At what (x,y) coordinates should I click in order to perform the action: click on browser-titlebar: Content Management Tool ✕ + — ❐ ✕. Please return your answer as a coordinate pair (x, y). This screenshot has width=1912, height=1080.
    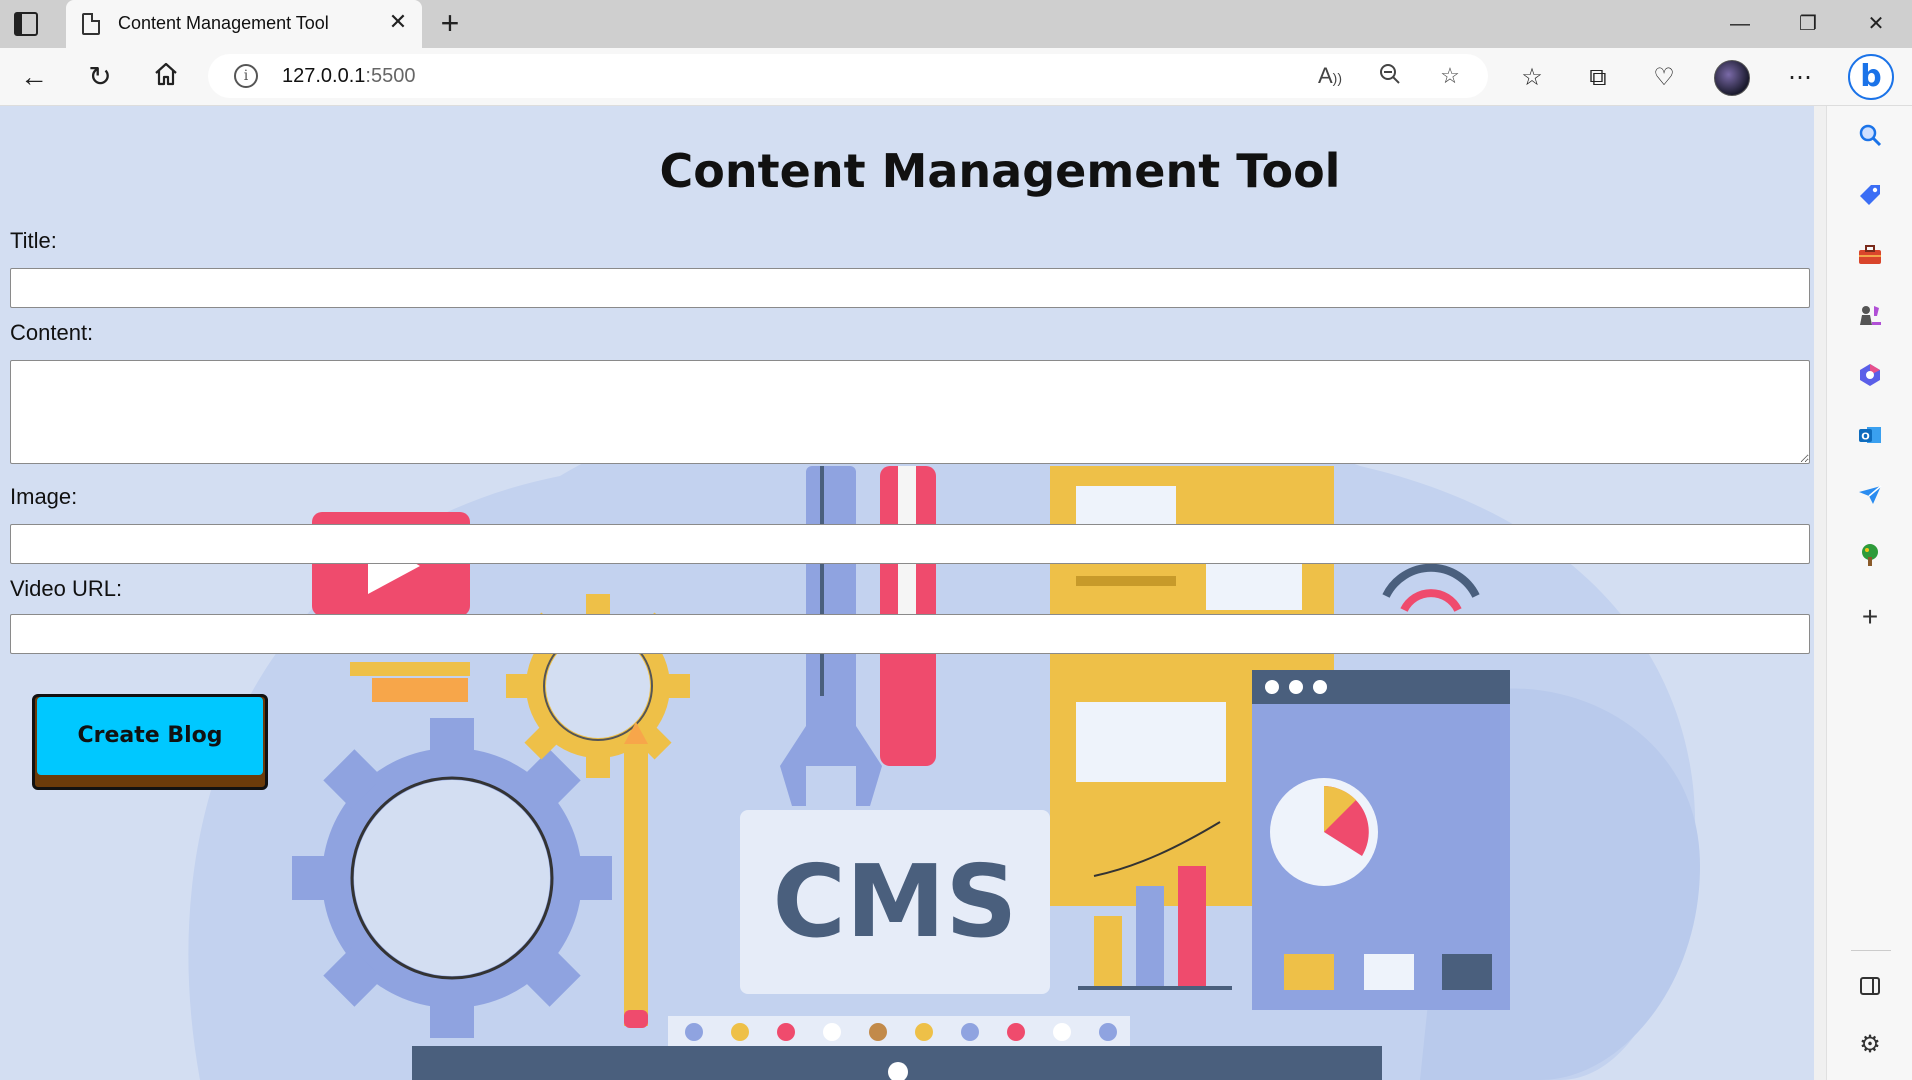
    Looking at the image, I should click on (956, 24).